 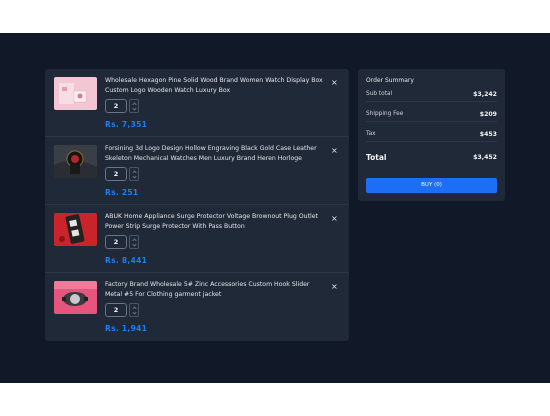 I want to click on summary-row-tax: Tax $453, so click(x=431, y=135).